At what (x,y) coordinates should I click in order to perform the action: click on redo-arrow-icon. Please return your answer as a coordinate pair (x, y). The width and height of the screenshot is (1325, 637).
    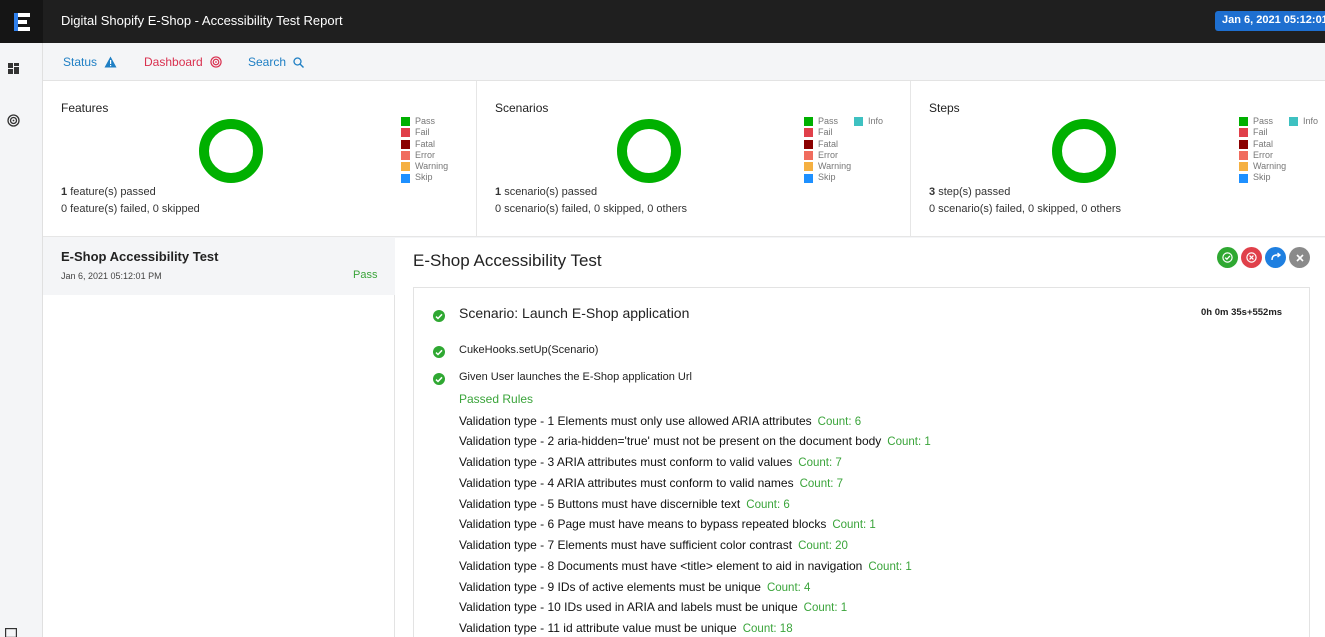
    Looking at the image, I should click on (1275, 256).